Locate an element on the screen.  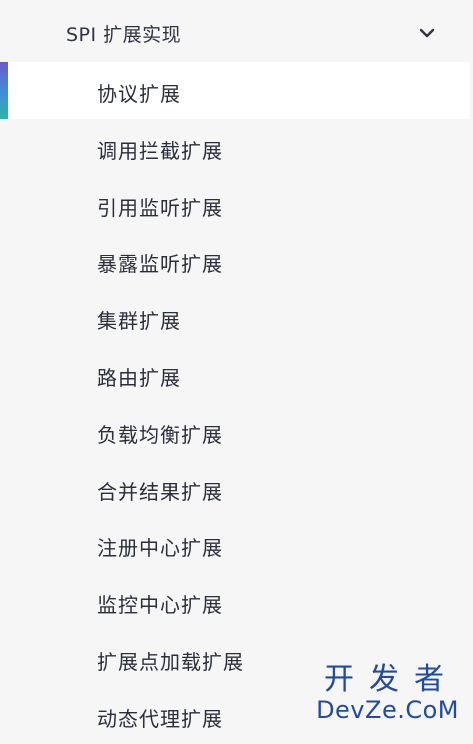
sidebar-item-merger-extension: 合并结果扩展 is located at coordinates (235, 488).